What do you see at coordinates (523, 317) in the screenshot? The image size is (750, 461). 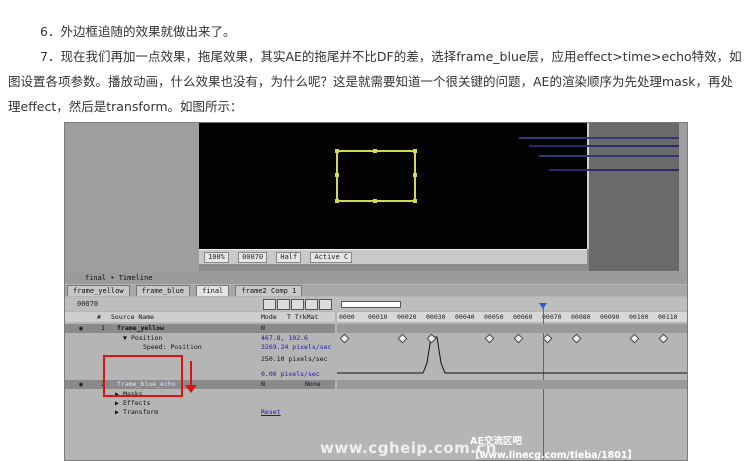 I see `ruler-tick-label: 00060` at bounding box center [523, 317].